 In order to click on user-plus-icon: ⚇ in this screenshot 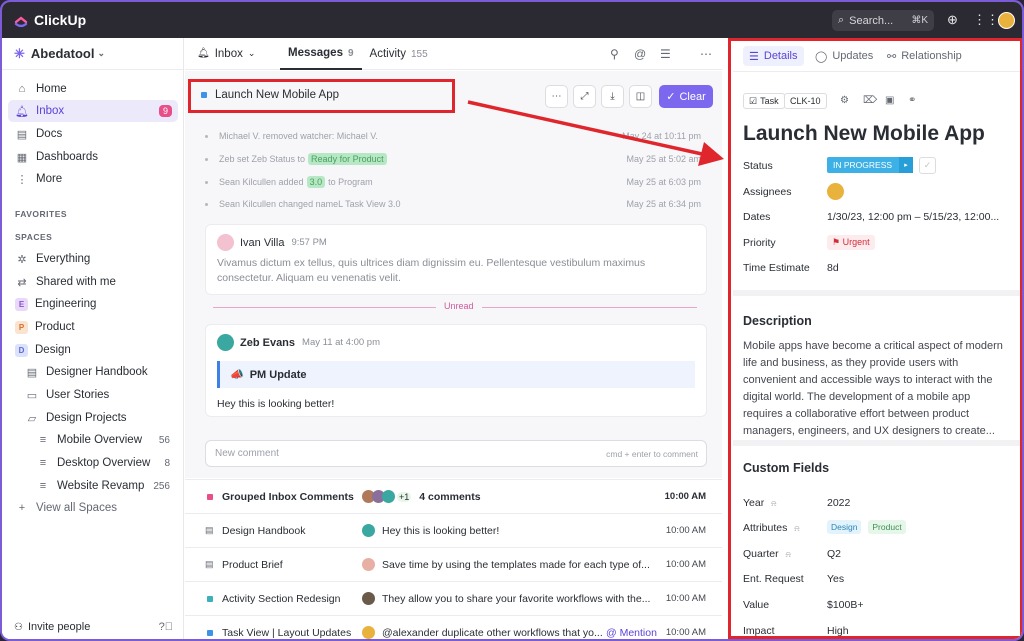, I will do `click(18, 627)`.